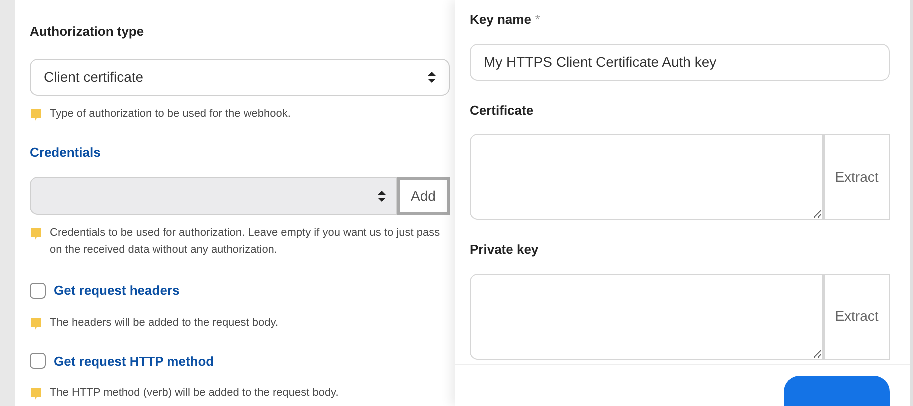 The height and width of the screenshot is (406, 913). Describe the element at coordinates (194, 393) in the screenshot. I see `hint-text: The HTTP method (verb) will be added to the request body.` at that location.